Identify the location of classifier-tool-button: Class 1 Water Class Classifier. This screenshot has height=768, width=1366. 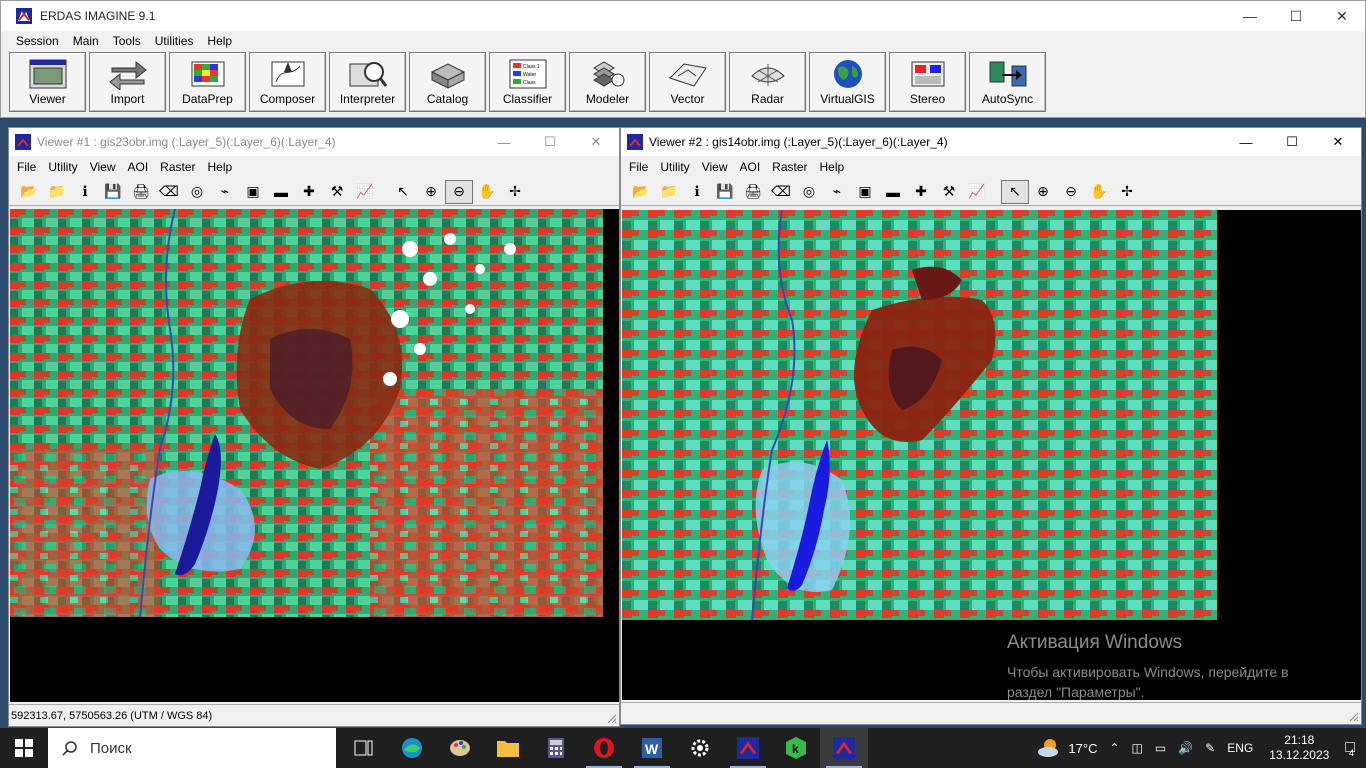
(527, 82).